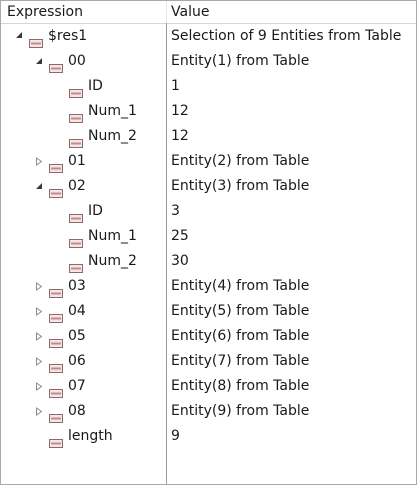 Image resolution: width=417 pixels, height=485 pixels. I want to click on tree-row: Num_2 30, so click(208, 261).